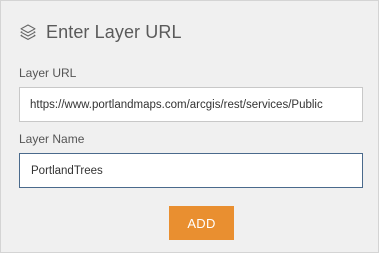  I want to click on layer-name-label: Layer Name, so click(52, 139).